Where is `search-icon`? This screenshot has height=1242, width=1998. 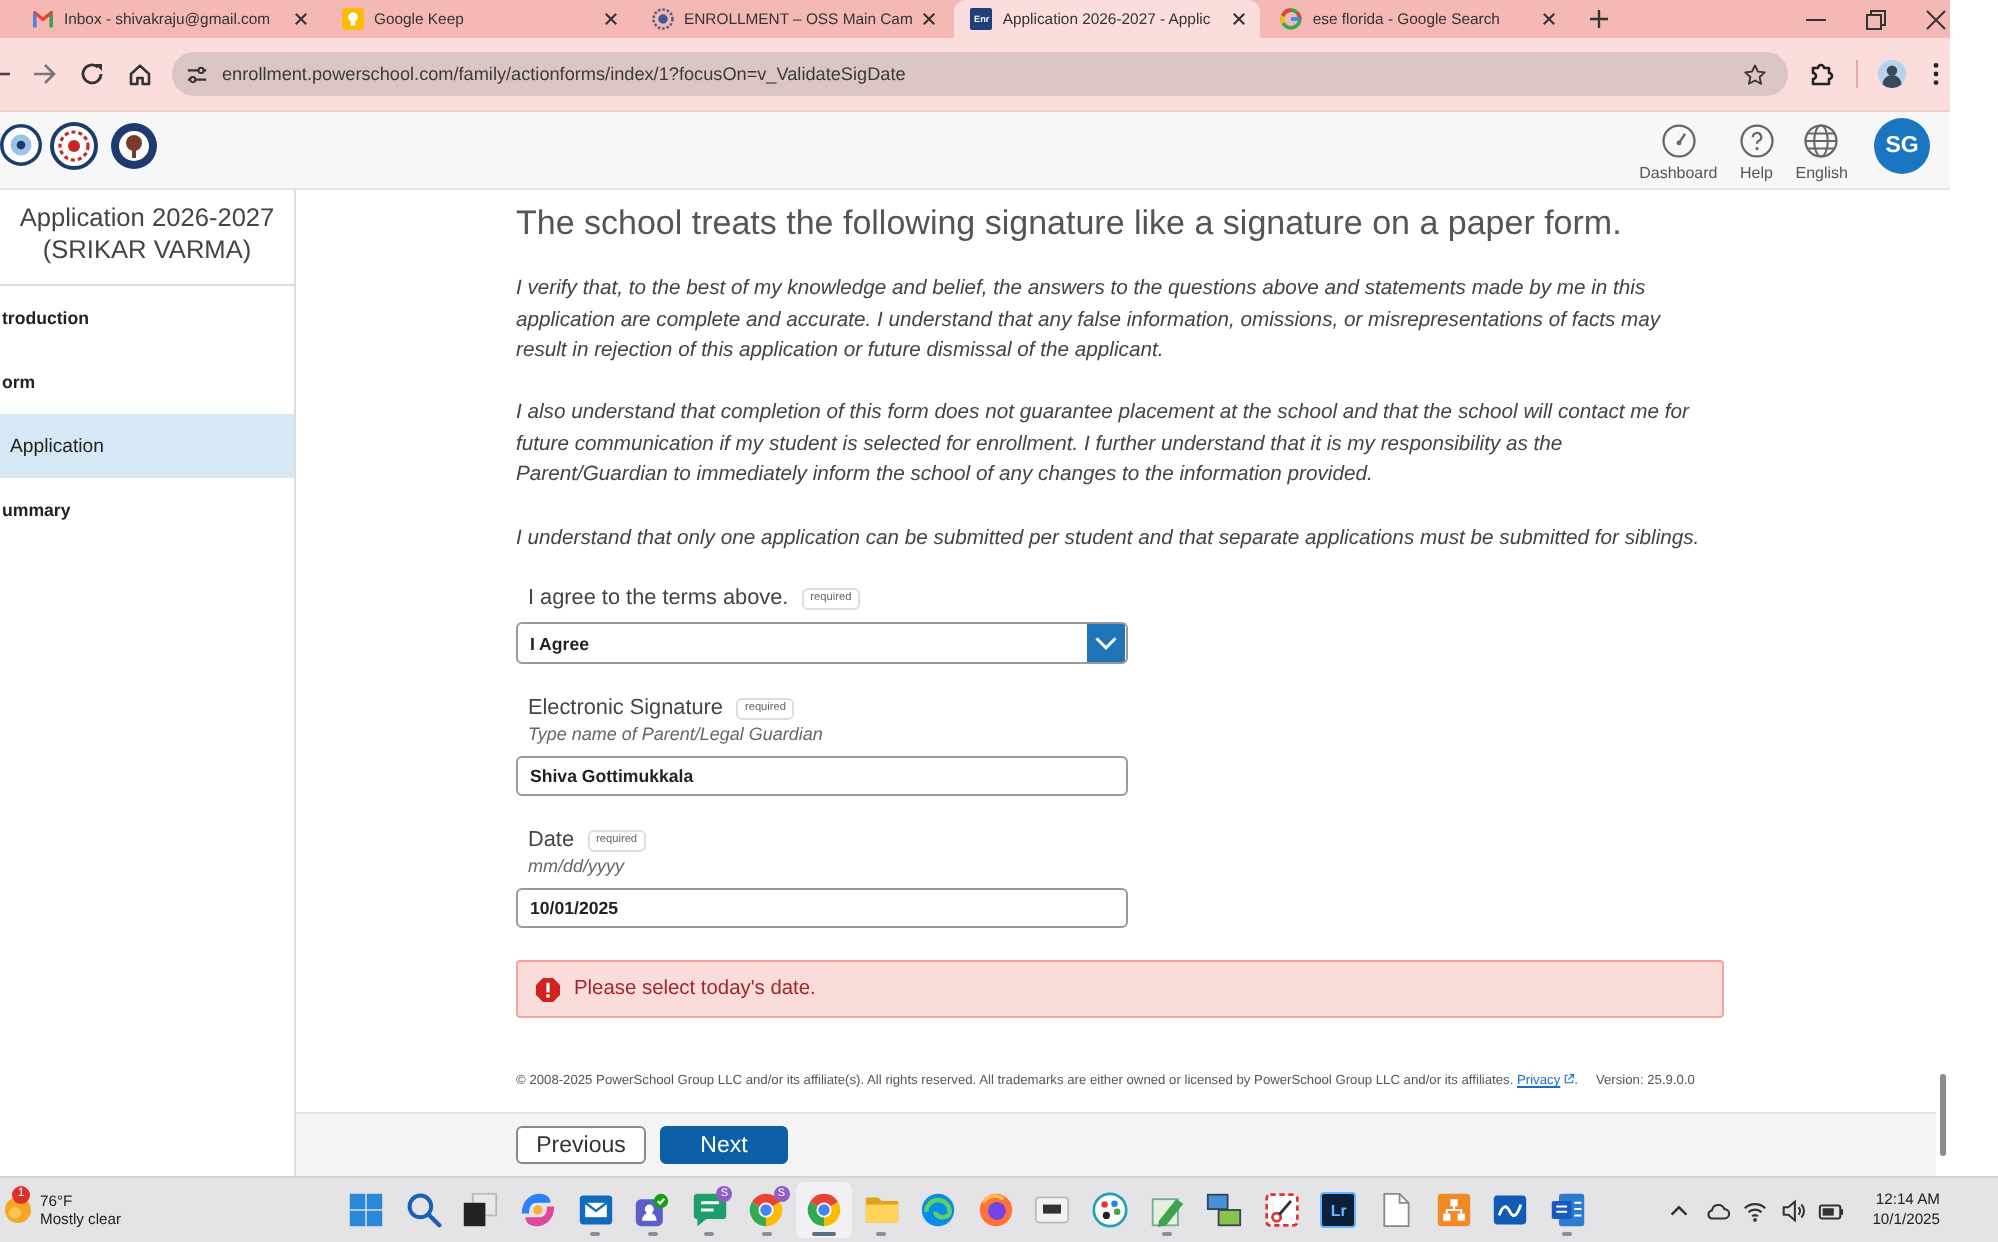 search-icon is located at coordinates (423, 1210).